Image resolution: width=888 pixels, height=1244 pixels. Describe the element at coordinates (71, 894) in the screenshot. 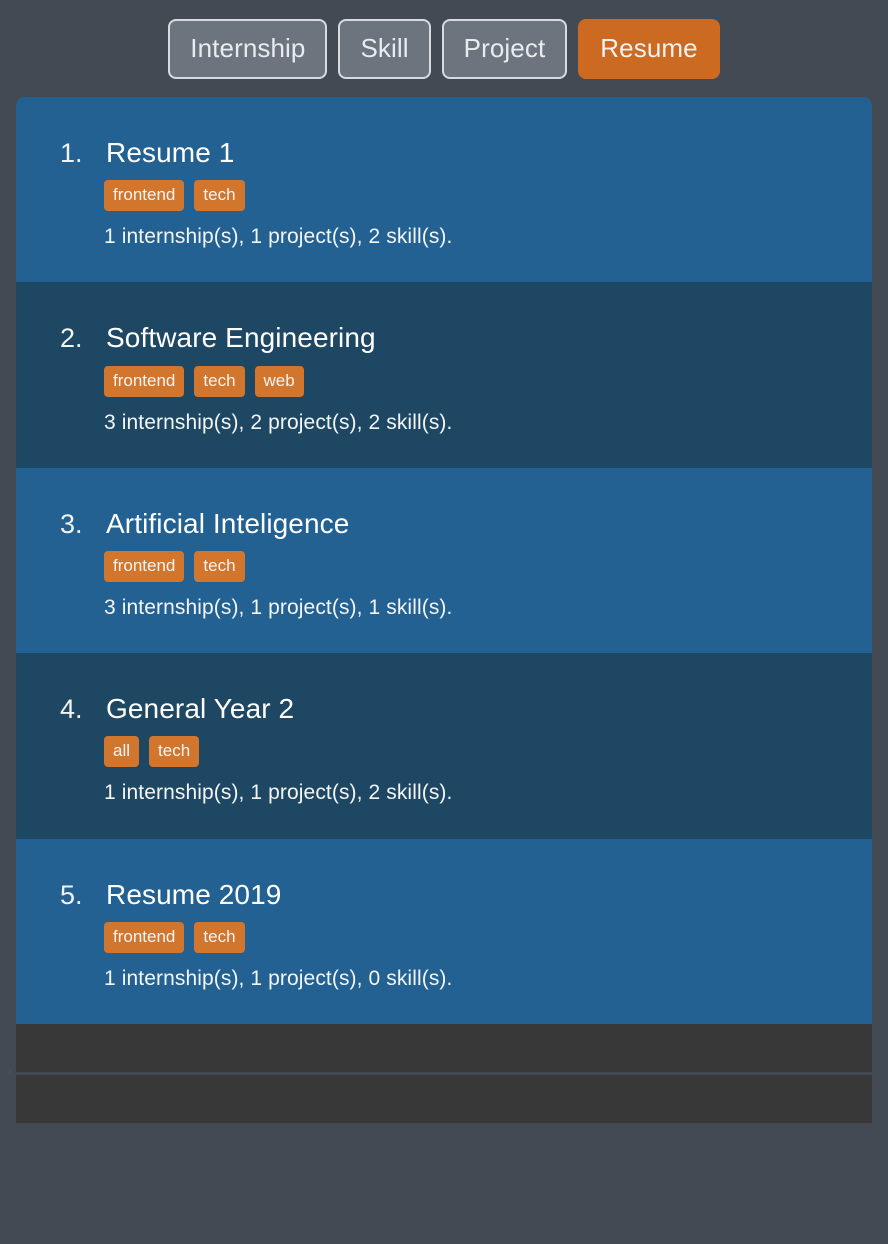

I see `list-item-index: 5.` at that location.